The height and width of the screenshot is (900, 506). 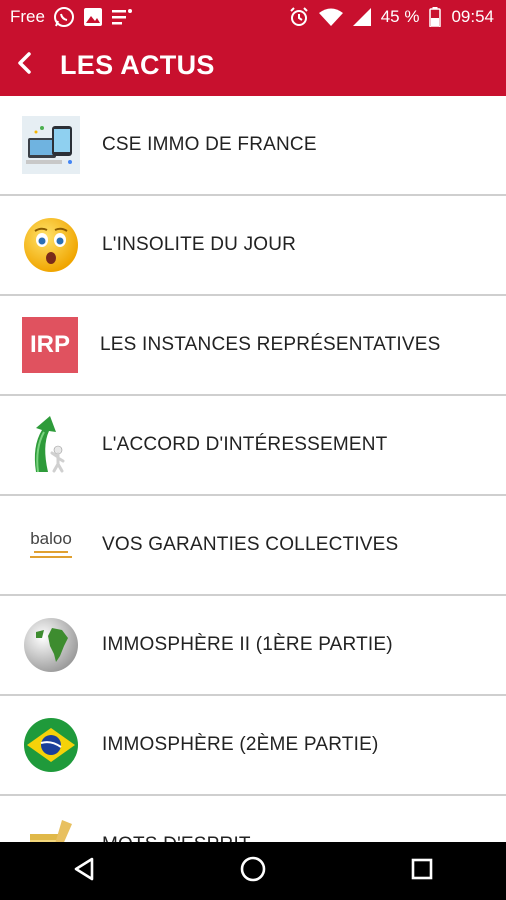 I want to click on list-item-label: L'INSOLITE DU JOUR, so click(x=199, y=244).